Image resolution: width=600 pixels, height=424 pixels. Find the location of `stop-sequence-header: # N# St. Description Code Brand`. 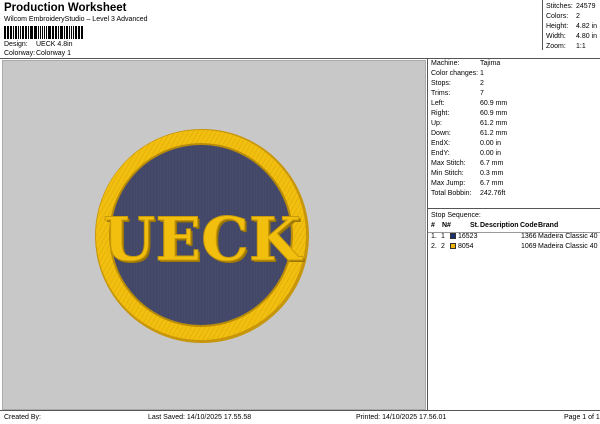

stop-sequence-header: # N# St. Description Code Brand is located at coordinates (514, 227).